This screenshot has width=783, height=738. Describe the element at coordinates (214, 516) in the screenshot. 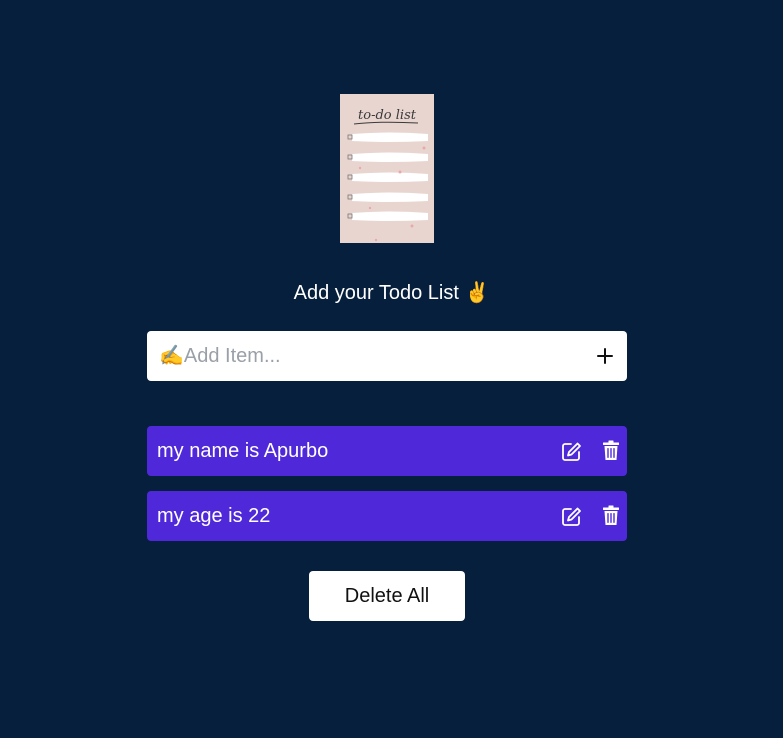

I see `todo-item-text: my age is 22` at that location.